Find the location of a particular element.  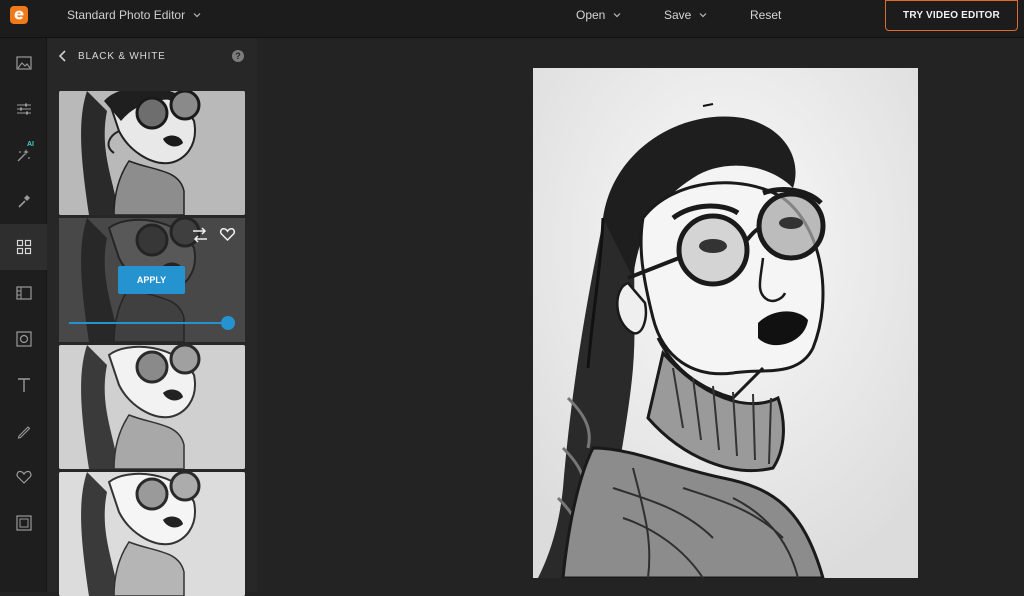

save-label: Save is located at coordinates (678, 15).